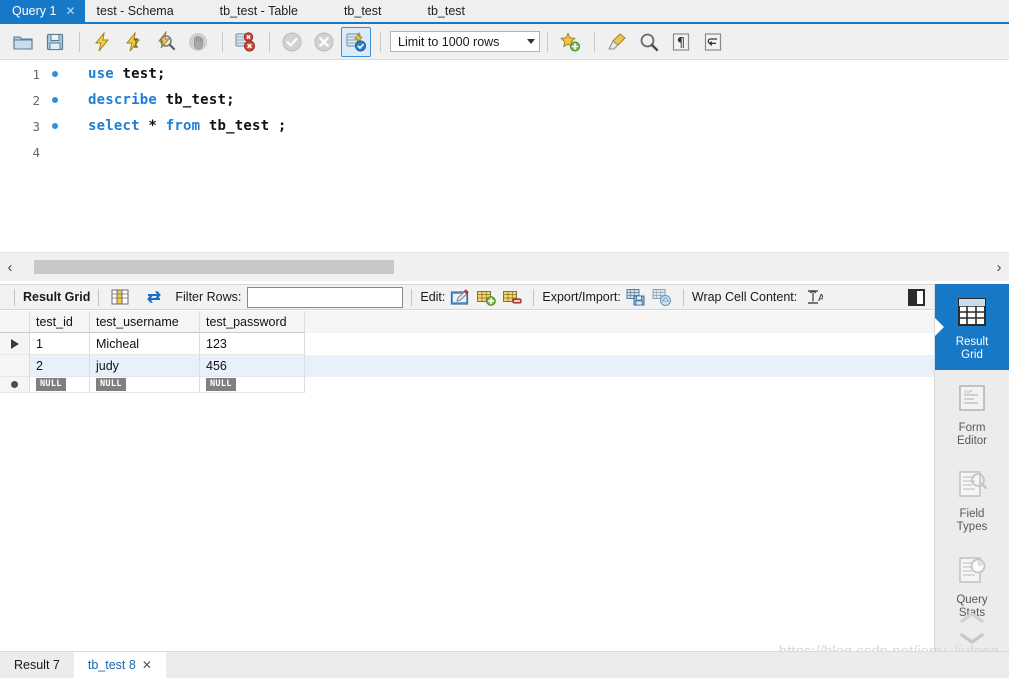  I want to click on save-script-icon, so click(55, 42).